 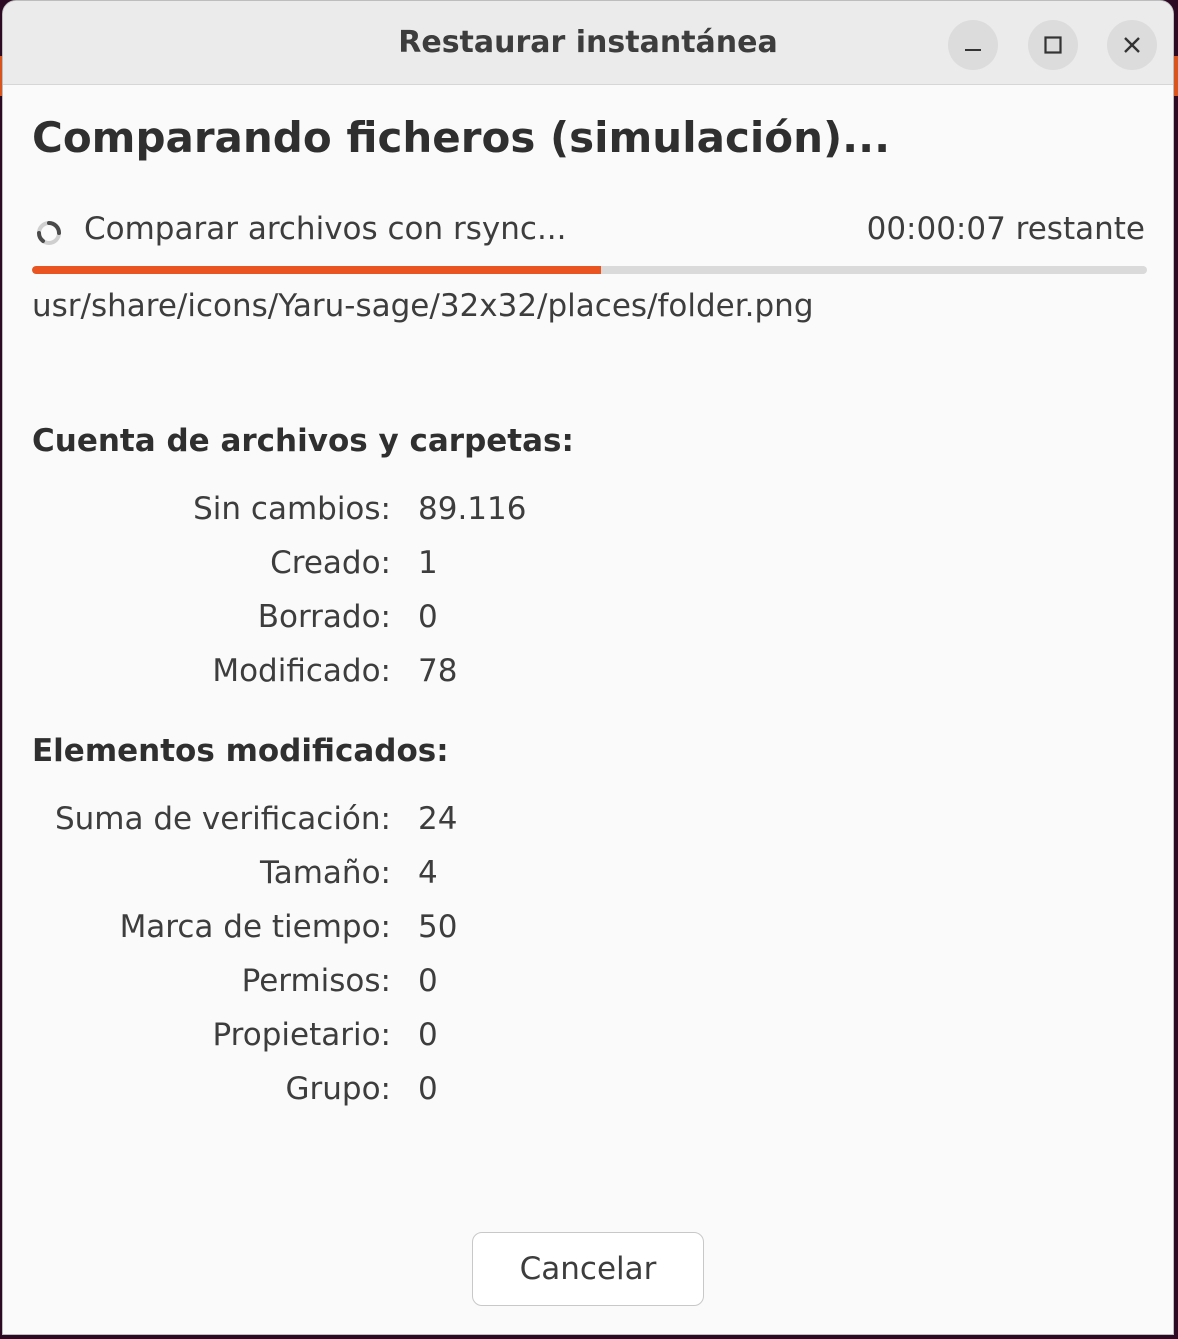 I want to click on progress-bar, so click(x=589, y=270).